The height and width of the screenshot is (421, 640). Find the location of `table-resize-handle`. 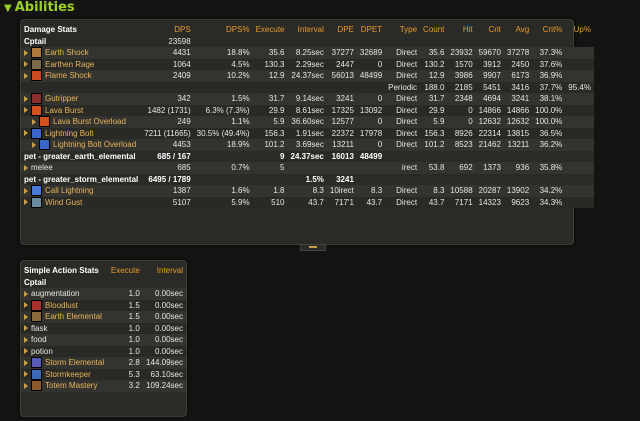

table-resize-handle is located at coordinates (313, 247).